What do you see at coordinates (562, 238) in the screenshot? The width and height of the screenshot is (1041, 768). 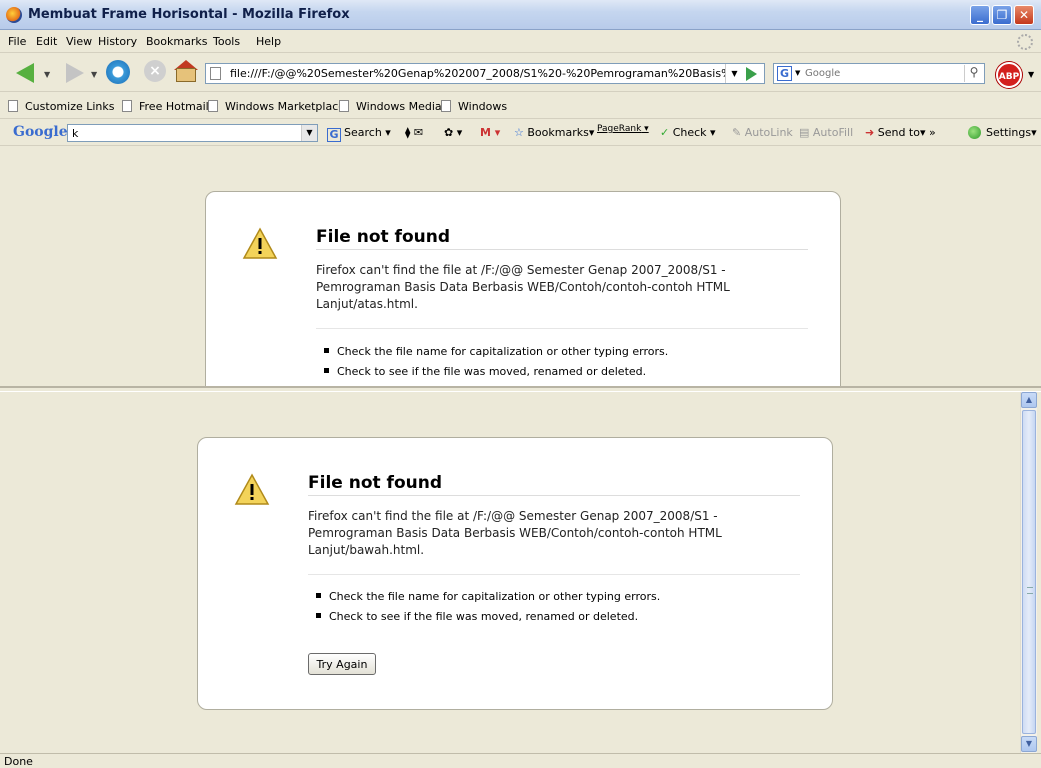 I see `error-title: File not found` at bounding box center [562, 238].